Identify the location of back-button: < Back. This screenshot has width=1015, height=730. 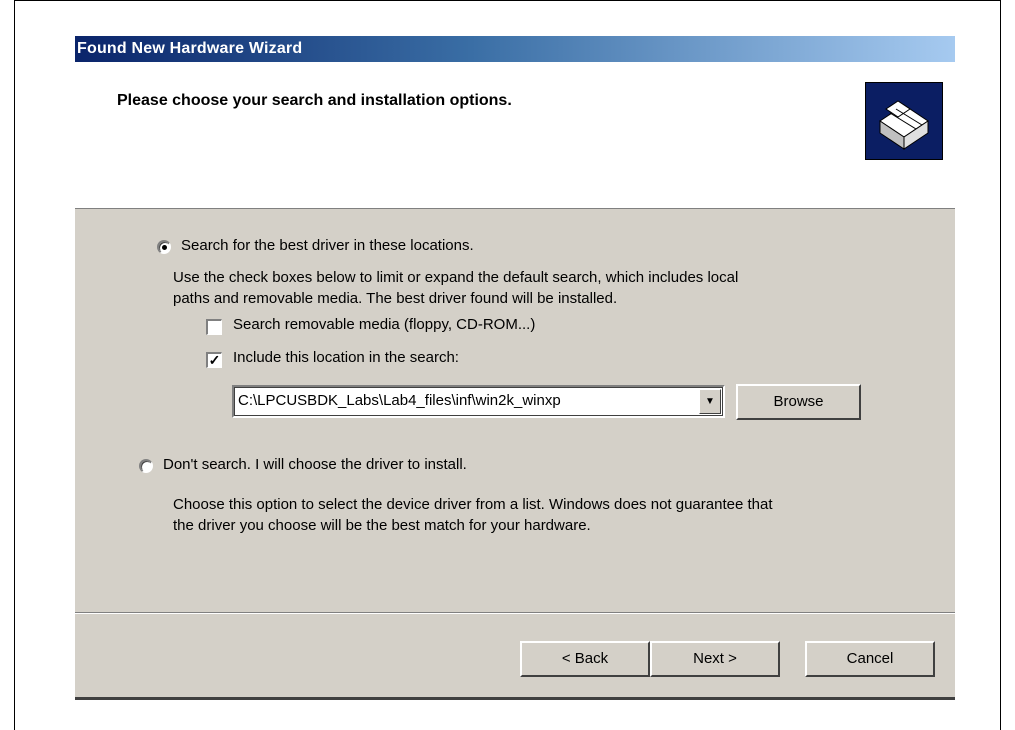
(585, 659).